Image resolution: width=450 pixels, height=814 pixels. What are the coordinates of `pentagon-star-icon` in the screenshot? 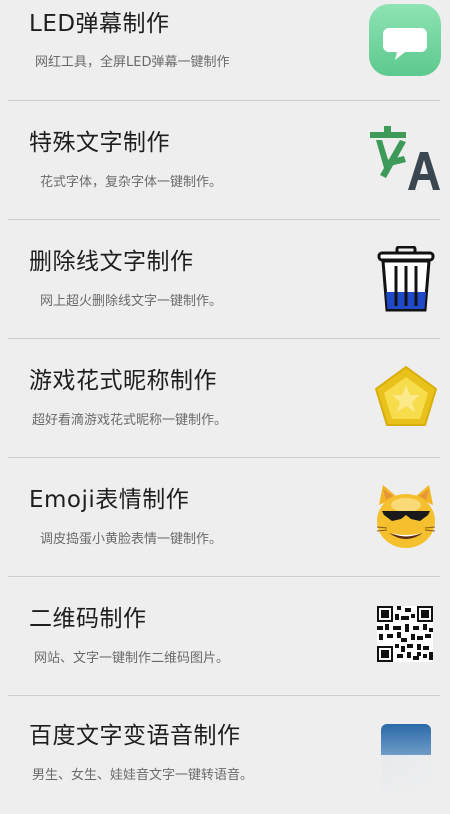 It's located at (406, 398).